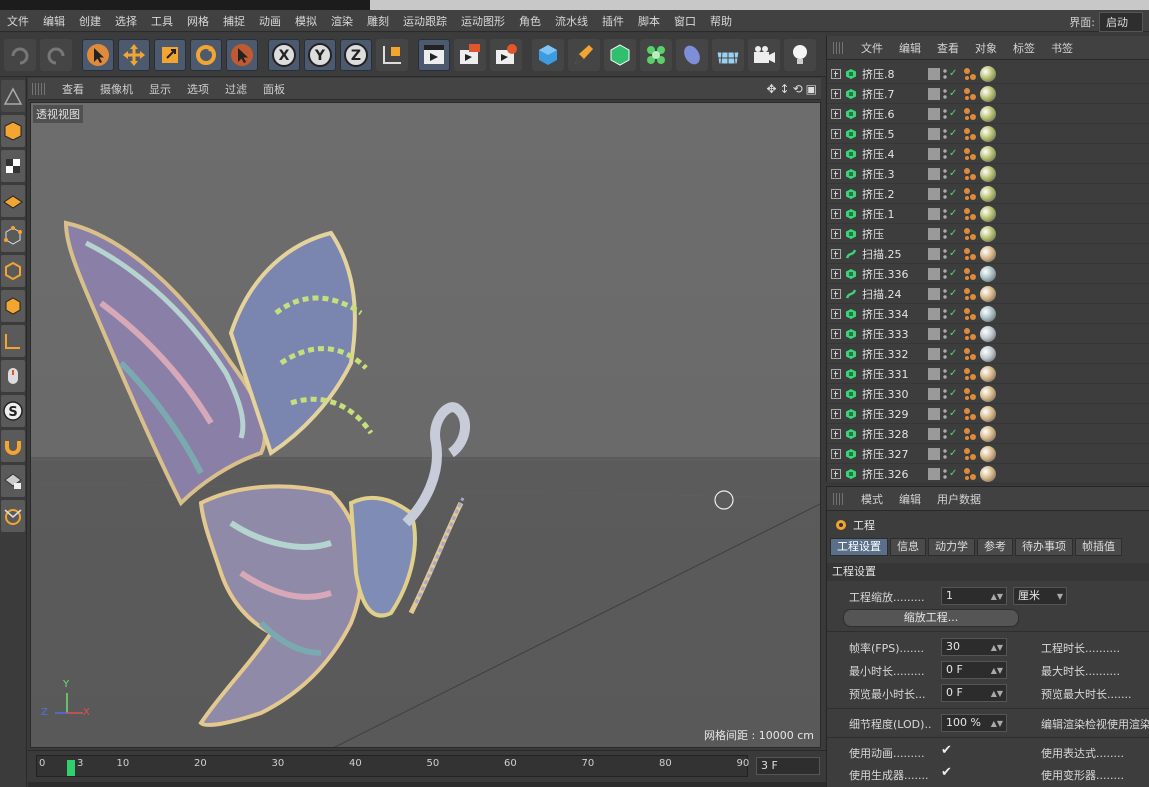 The height and width of the screenshot is (787, 1149). Describe the element at coordinates (1040, 596) in the screenshot. I see `unit-select: 厘米 ▼` at that location.